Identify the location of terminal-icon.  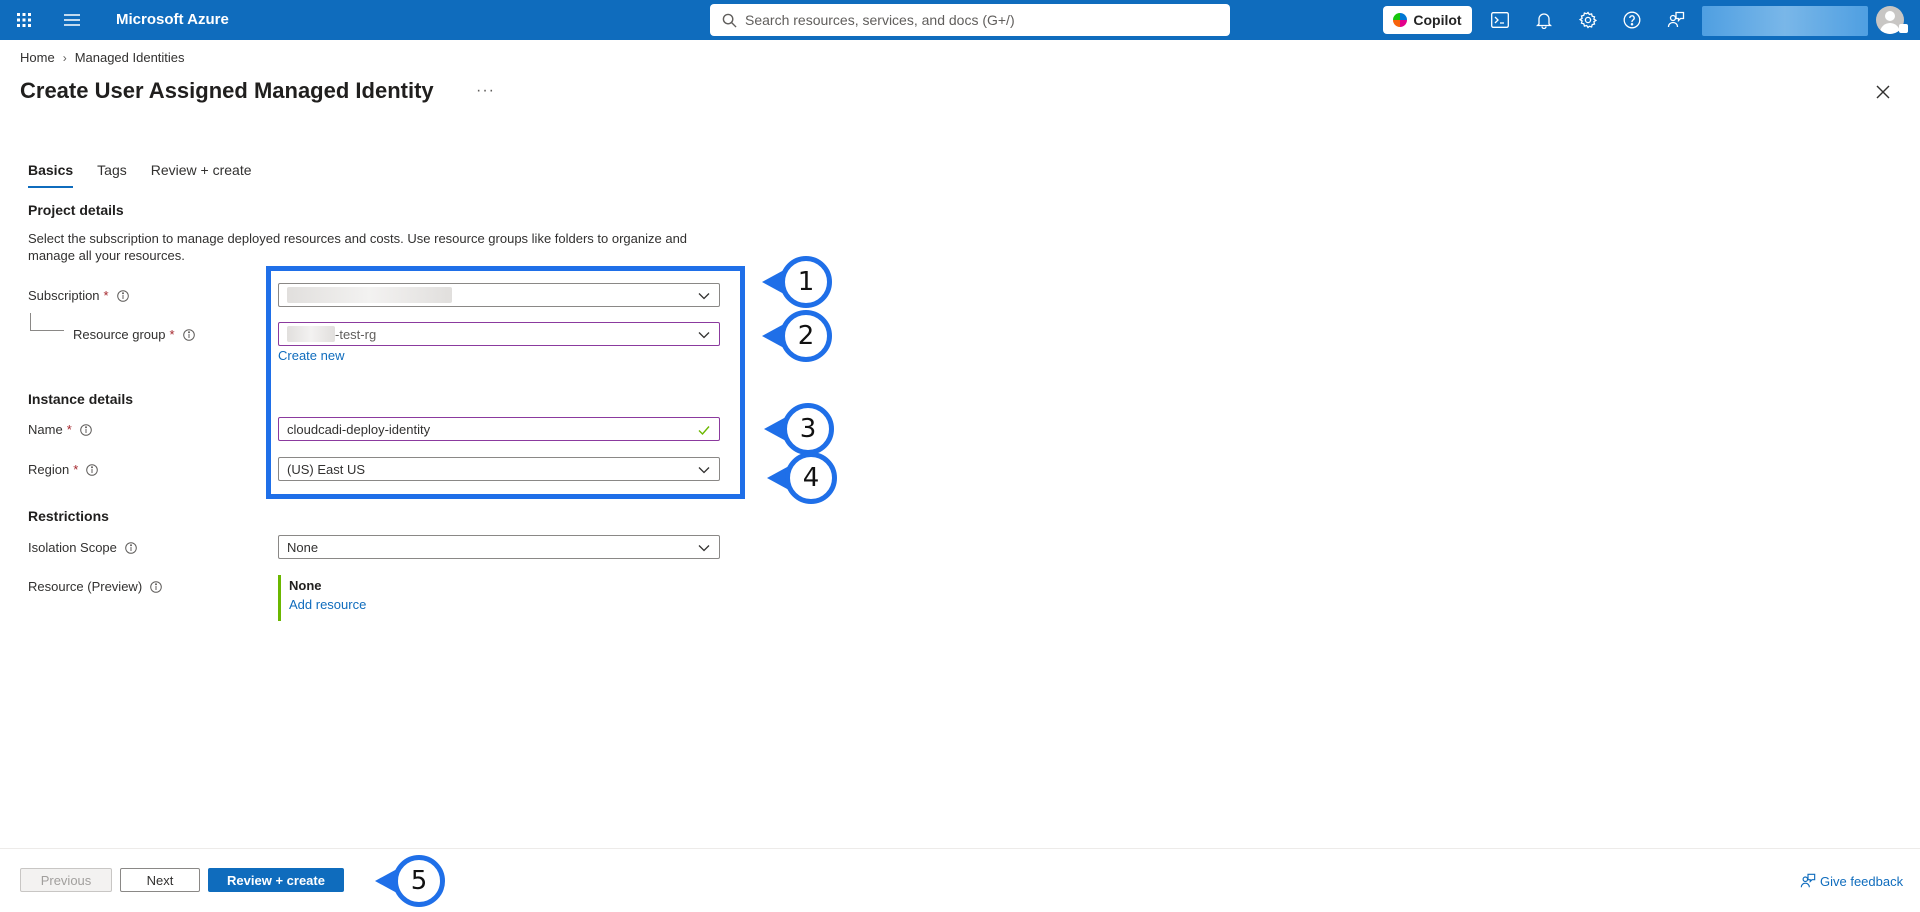
(1500, 20).